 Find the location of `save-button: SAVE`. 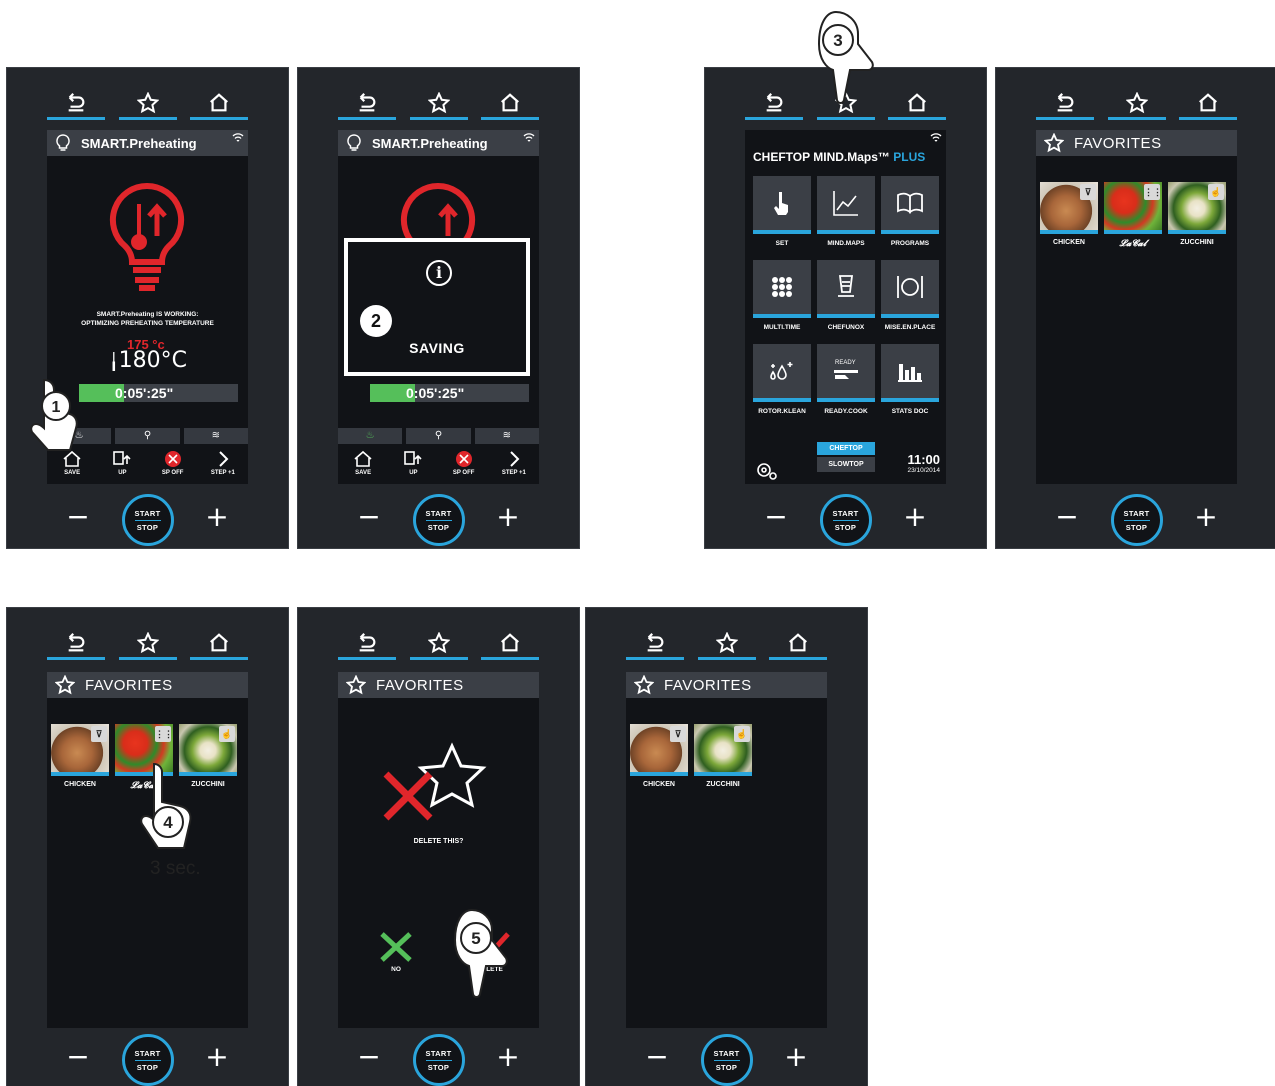

save-button: SAVE is located at coordinates (363, 463).